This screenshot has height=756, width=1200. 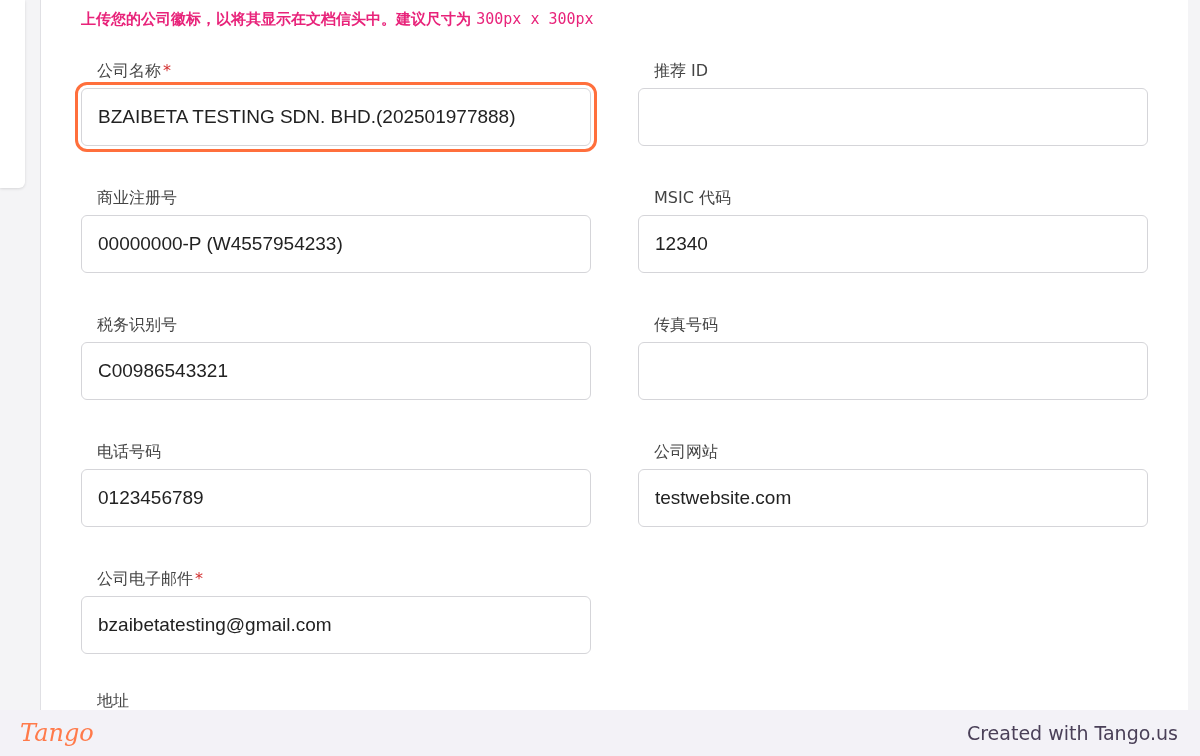 I want to click on tango-logo: Tango, so click(x=57, y=733).